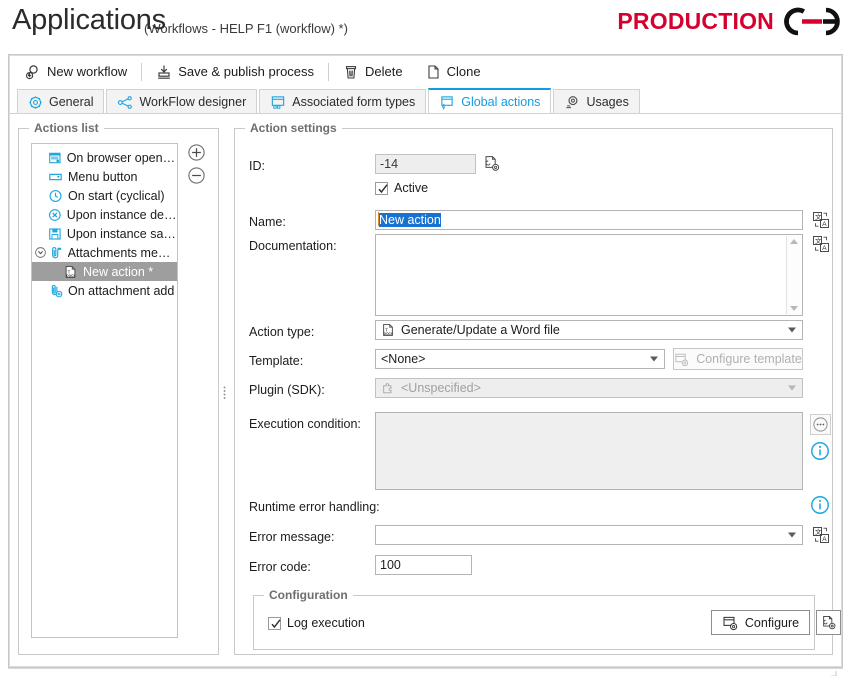 This screenshot has height=676, width=851. I want to click on template-value: <None>, so click(403, 359).